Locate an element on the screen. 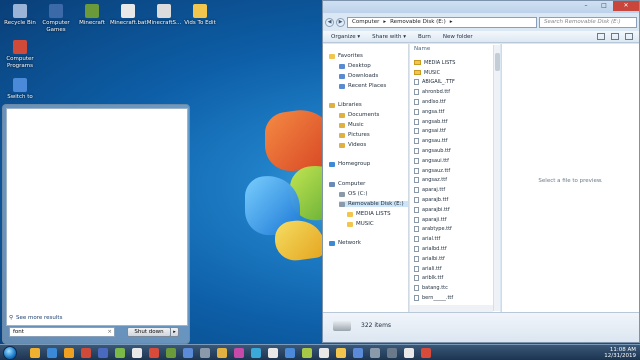 Image resolution: width=640 pixels, height=360 pixels. nav-item: Removable Disk (E:) is located at coordinates (373, 204).